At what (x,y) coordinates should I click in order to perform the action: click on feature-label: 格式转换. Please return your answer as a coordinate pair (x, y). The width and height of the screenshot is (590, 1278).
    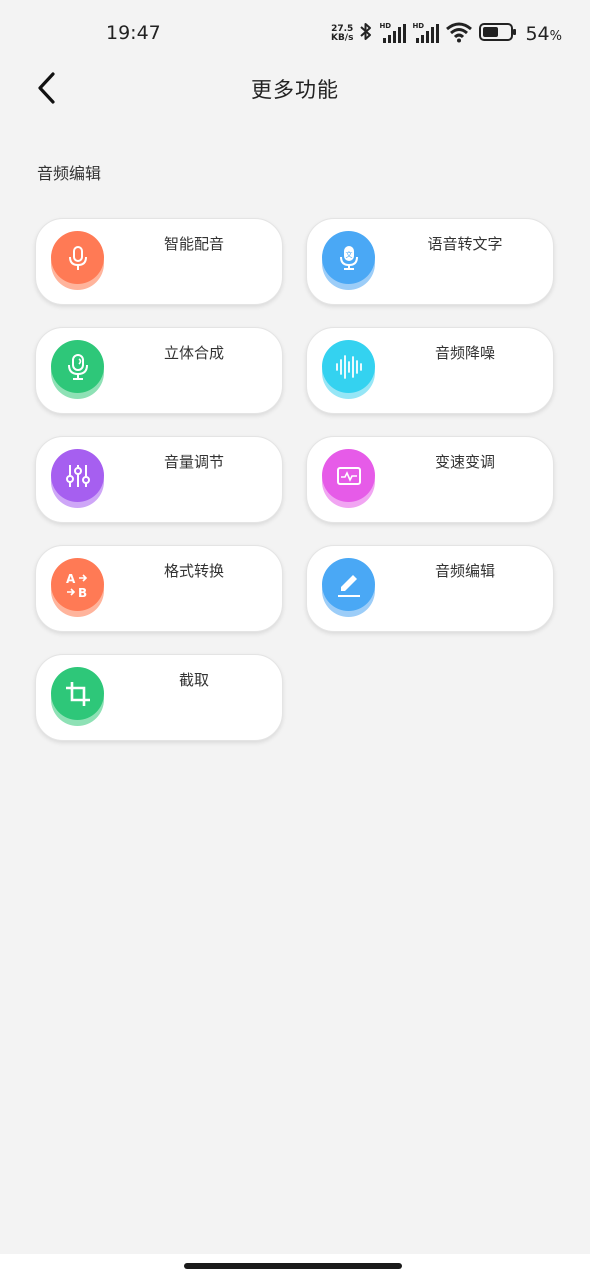
    Looking at the image, I should click on (193, 571).